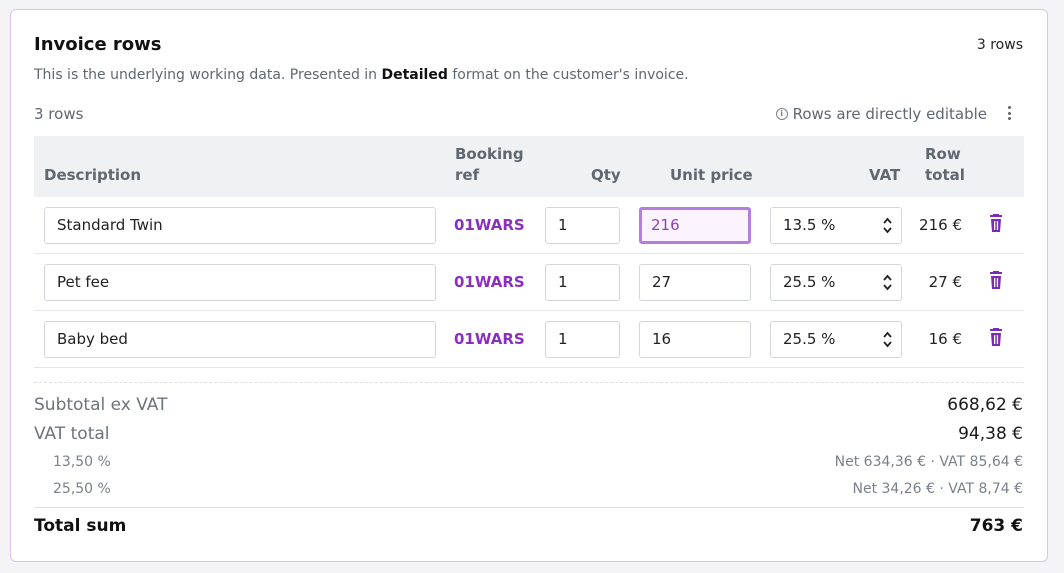 The image size is (1064, 573). Describe the element at coordinates (529, 382) in the screenshot. I see `summary-divider` at that location.